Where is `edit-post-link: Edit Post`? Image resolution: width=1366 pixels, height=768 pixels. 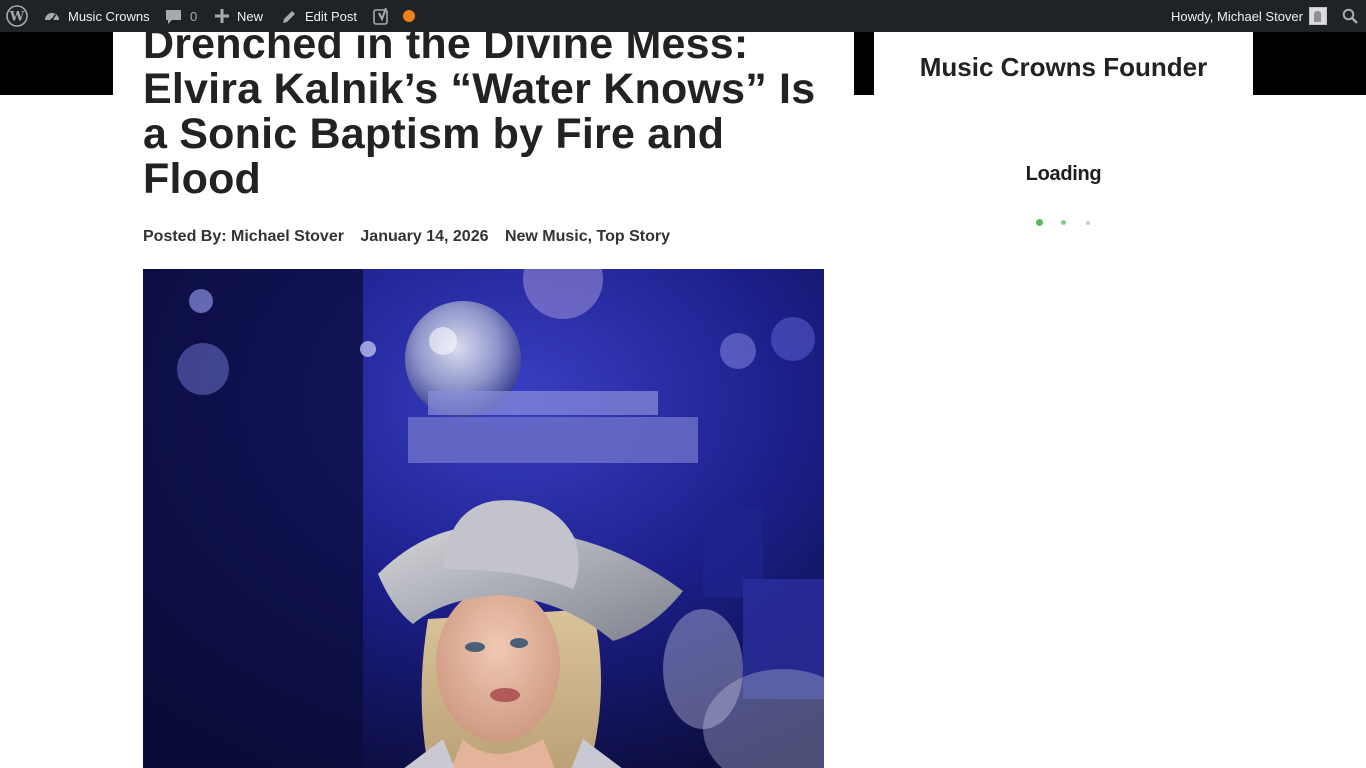 edit-post-link: Edit Post is located at coordinates (319, 16).